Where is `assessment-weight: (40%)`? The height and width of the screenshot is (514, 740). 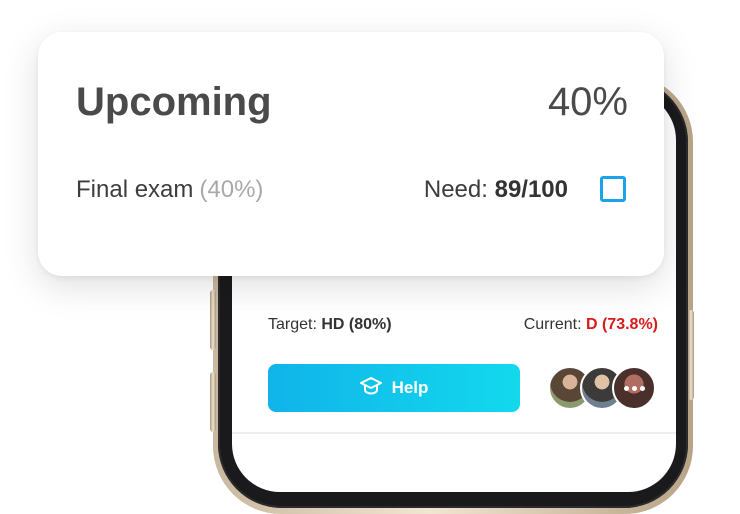 assessment-weight: (40%) is located at coordinates (231, 189).